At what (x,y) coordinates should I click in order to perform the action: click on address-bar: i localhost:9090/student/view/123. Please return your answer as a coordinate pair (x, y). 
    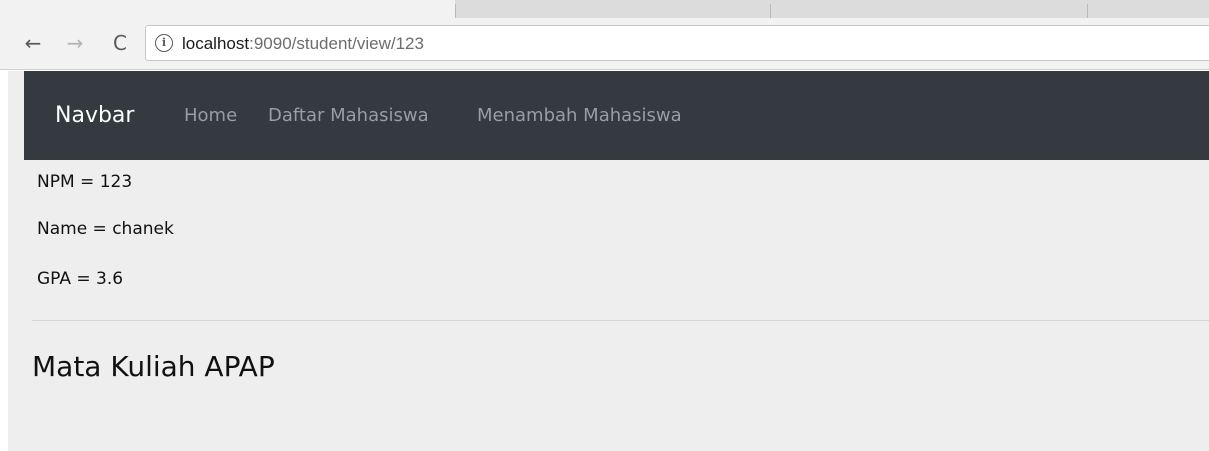
    Looking at the image, I should click on (677, 43).